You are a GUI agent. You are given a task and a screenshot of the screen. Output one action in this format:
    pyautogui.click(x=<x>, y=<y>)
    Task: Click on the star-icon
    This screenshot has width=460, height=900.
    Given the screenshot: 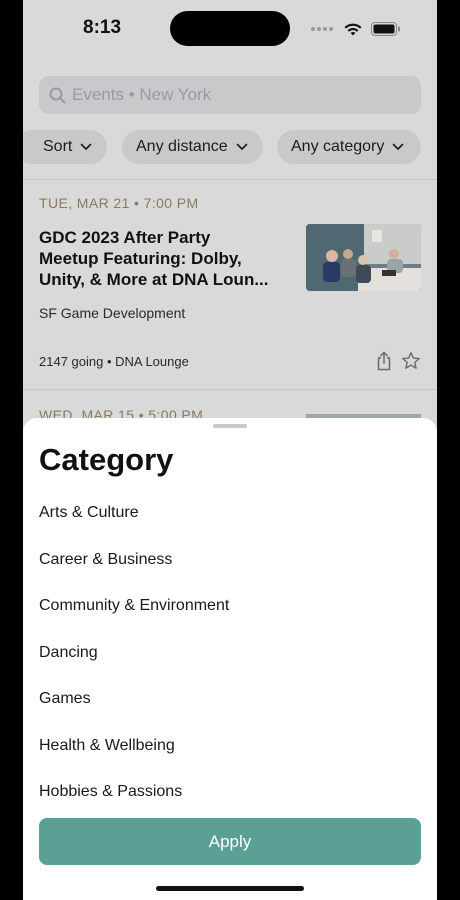 What is the action you would take?
    pyautogui.click(x=411, y=361)
    